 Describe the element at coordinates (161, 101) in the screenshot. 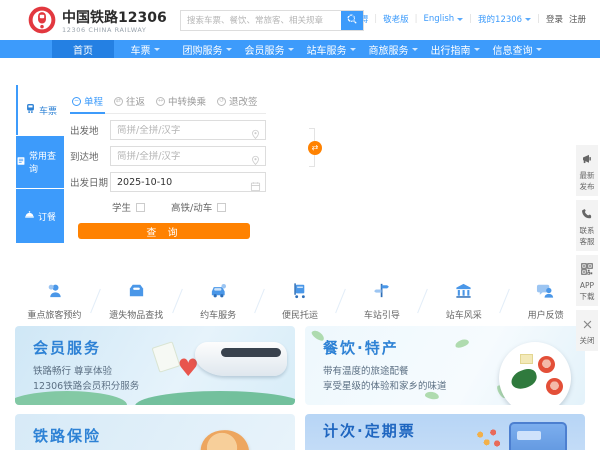

I see `transfer-icon: ↔` at that location.